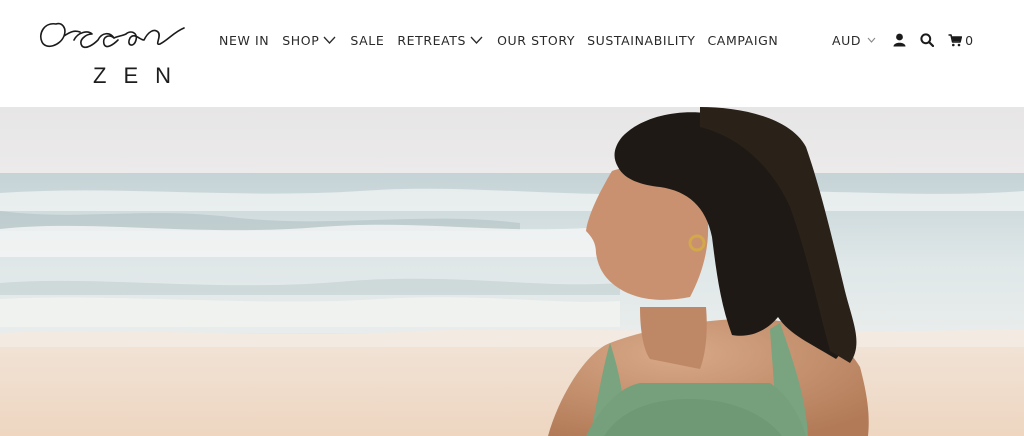 This screenshot has height=436, width=1024. I want to click on nav-item-sale: SALE, so click(367, 40).